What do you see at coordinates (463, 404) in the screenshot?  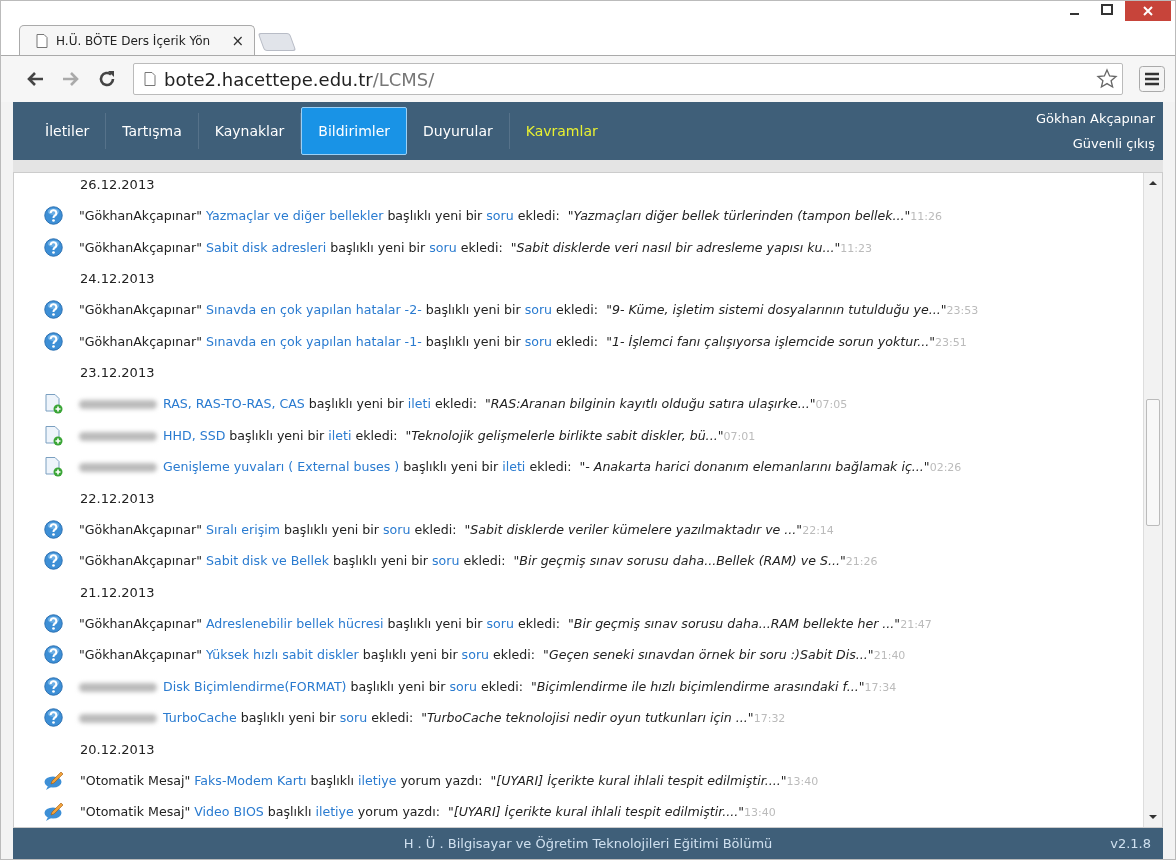 I see `notification-text: RAS, RAS-TO-RAS, CAS başlıklı yeni bir ileti ekledi: "RAS:Aranan bilginin kayıtlı olduğu satıra ulaşırke..."07:05` at bounding box center [463, 404].